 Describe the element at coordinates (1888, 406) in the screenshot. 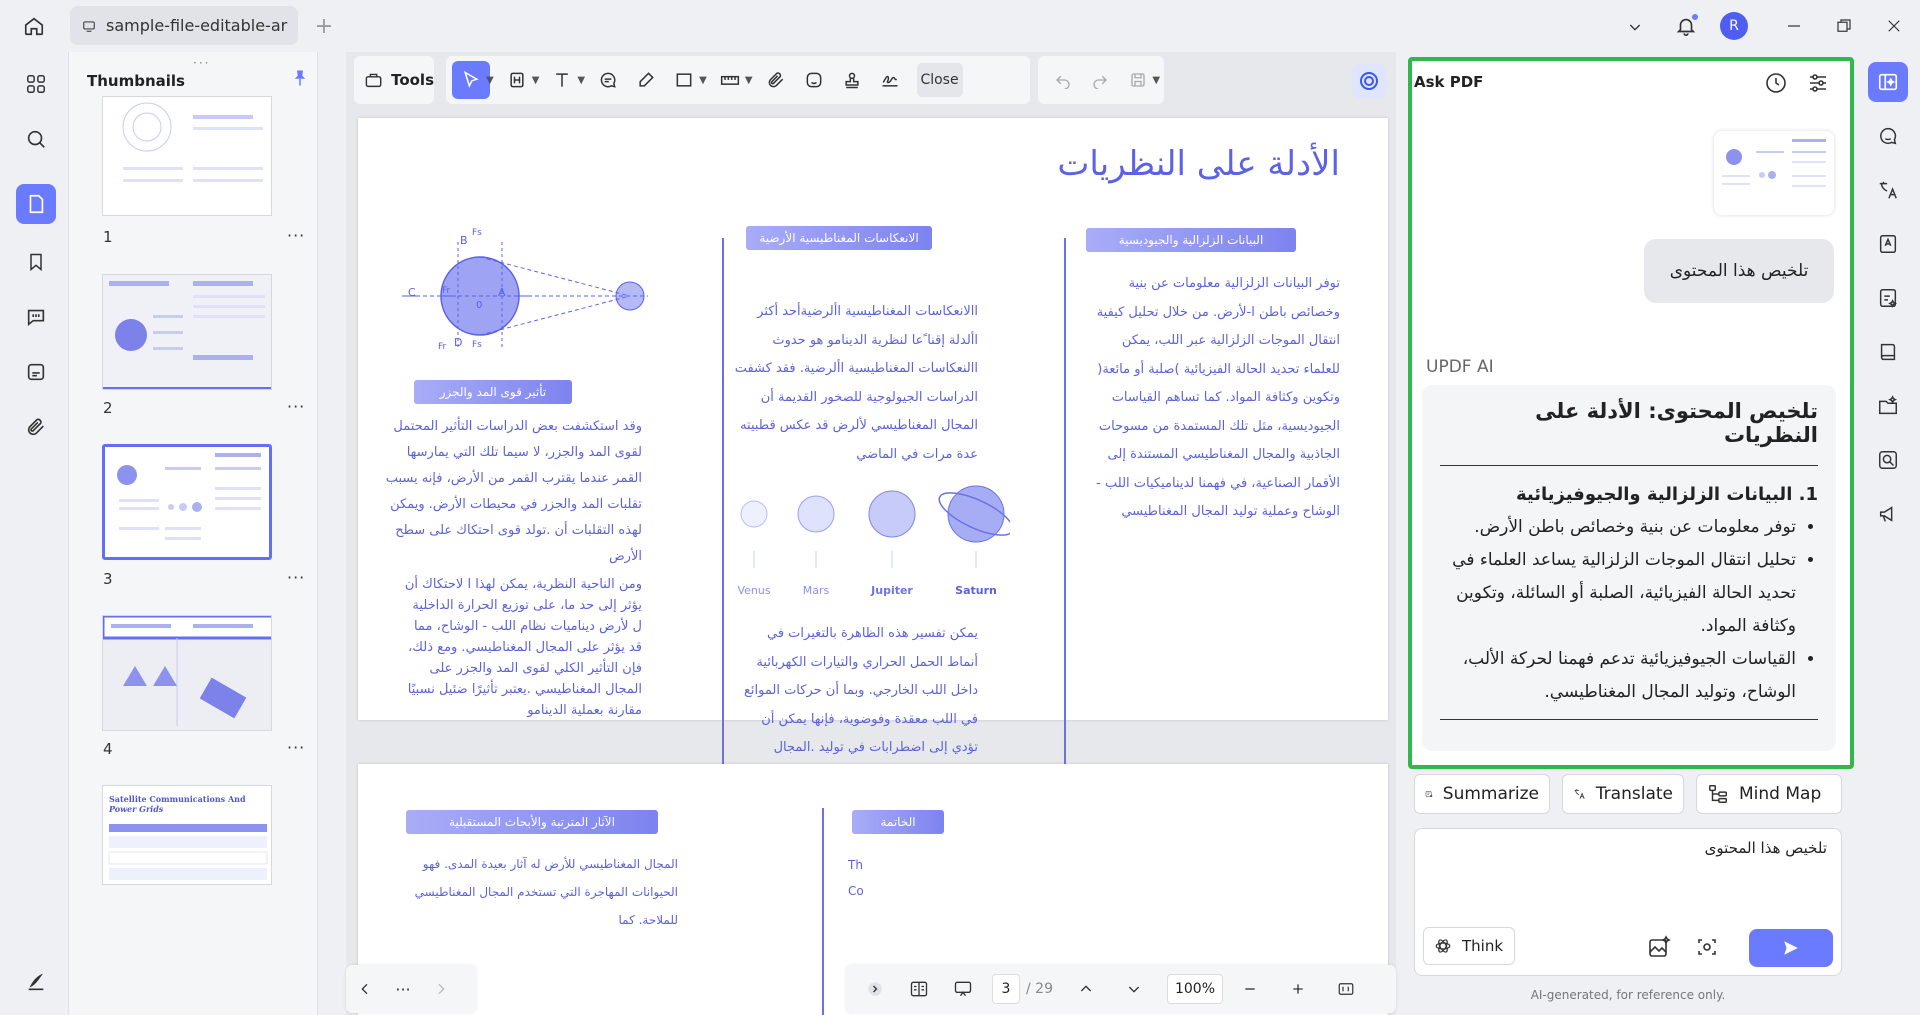

I see `folder-ai-icon` at that location.